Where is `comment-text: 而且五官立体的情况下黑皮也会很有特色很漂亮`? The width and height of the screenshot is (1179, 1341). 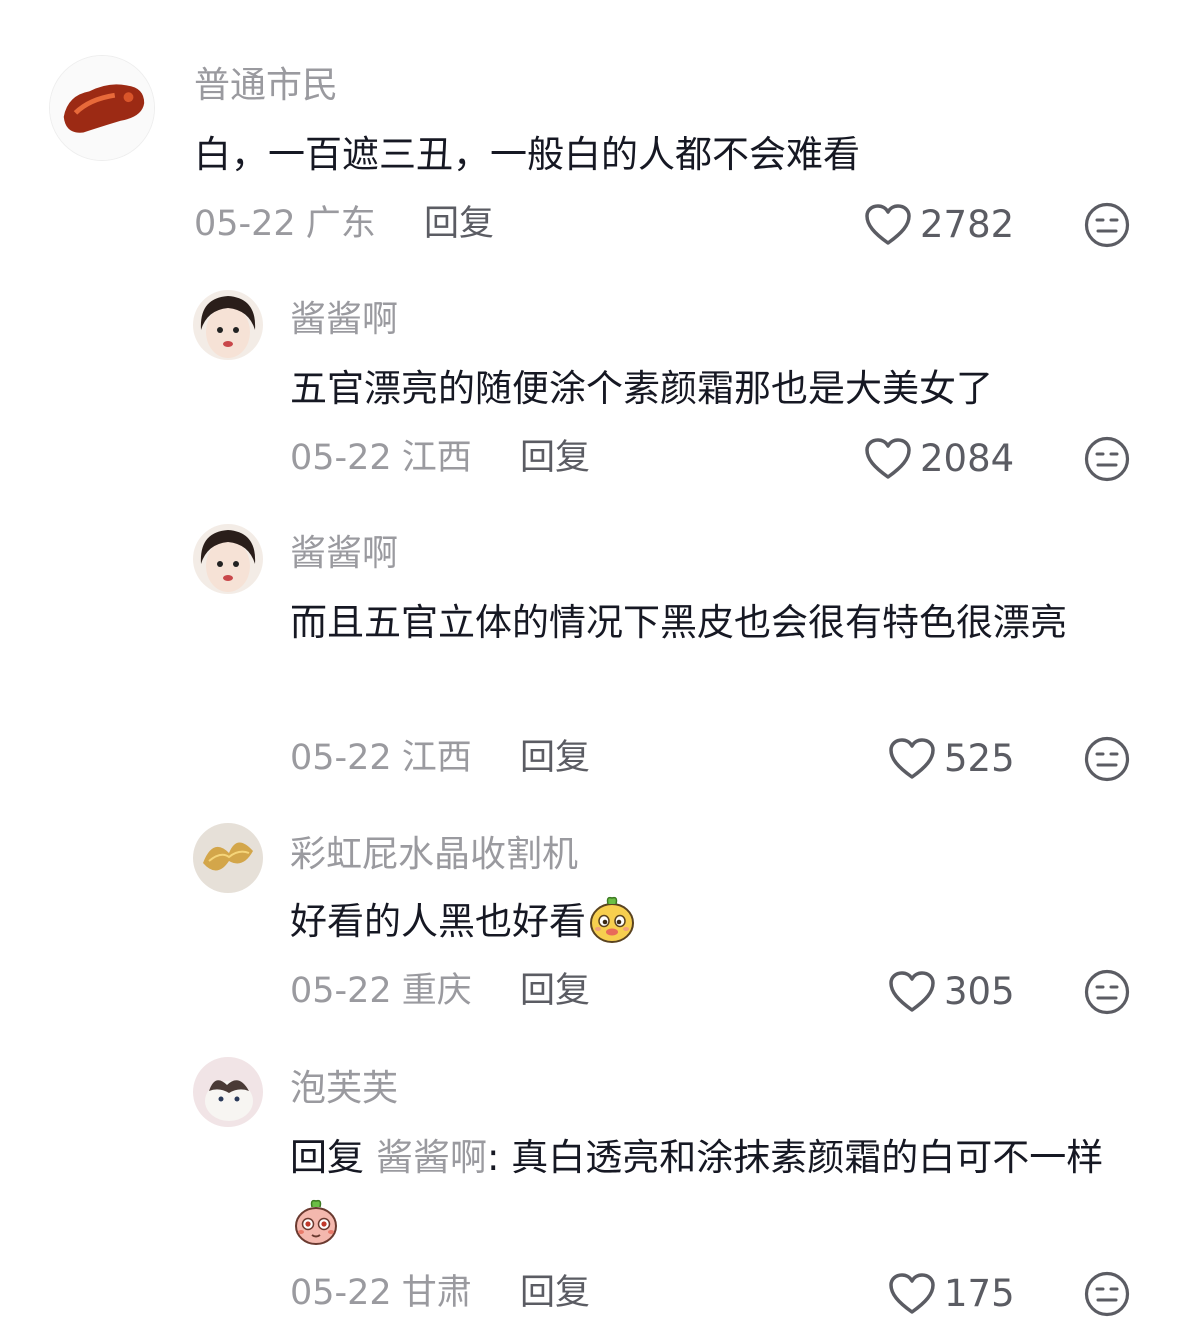
comment-text: 而且五官立体的情况下黑皮也会很有特色很漂亮 is located at coordinates (678, 622).